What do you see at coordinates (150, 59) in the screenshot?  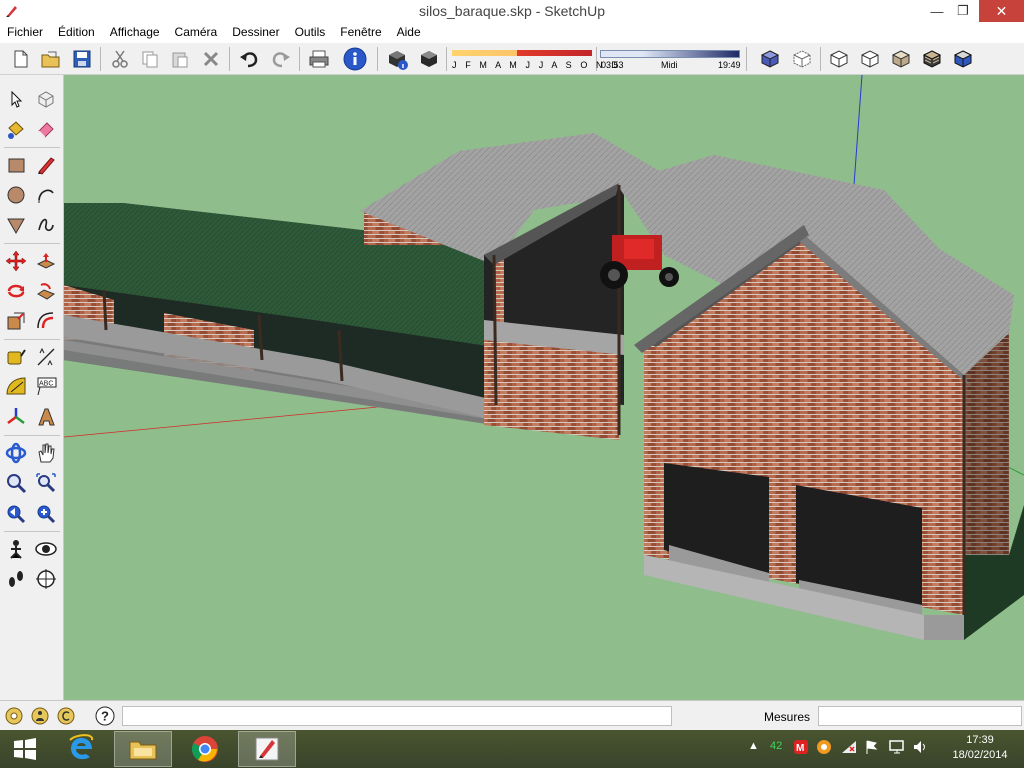 I see `copy-icon` at bounding box center [150, 59].